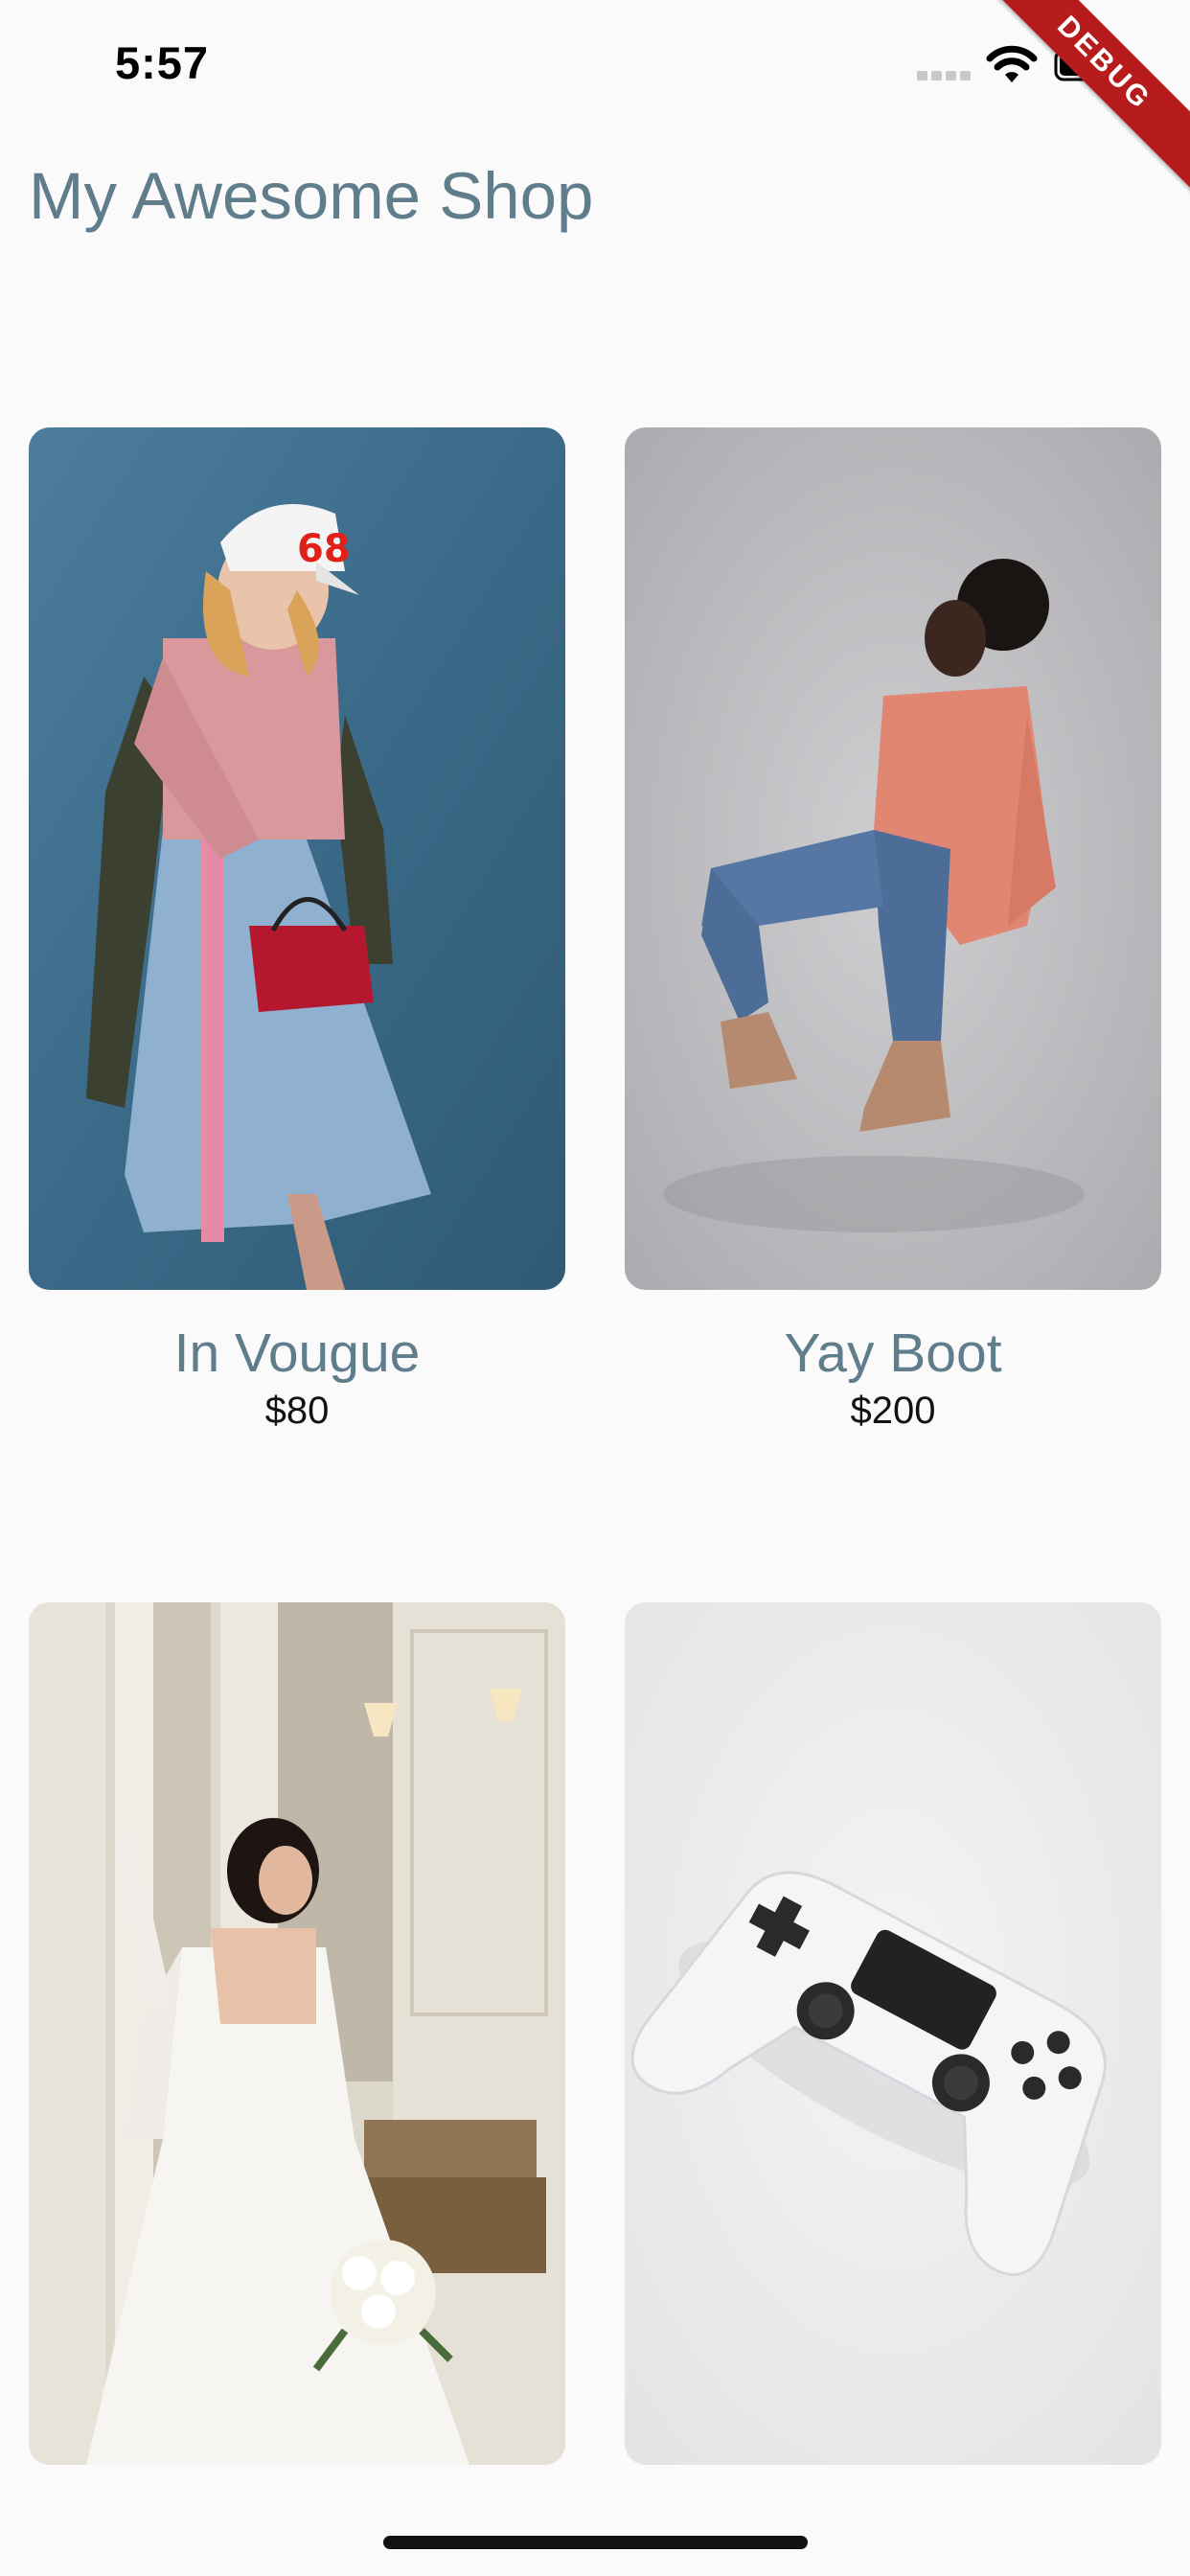  Describe the element at coordinates (311, 196) in the screenshot. I see `page-title: My Awesome Shop` at that location.